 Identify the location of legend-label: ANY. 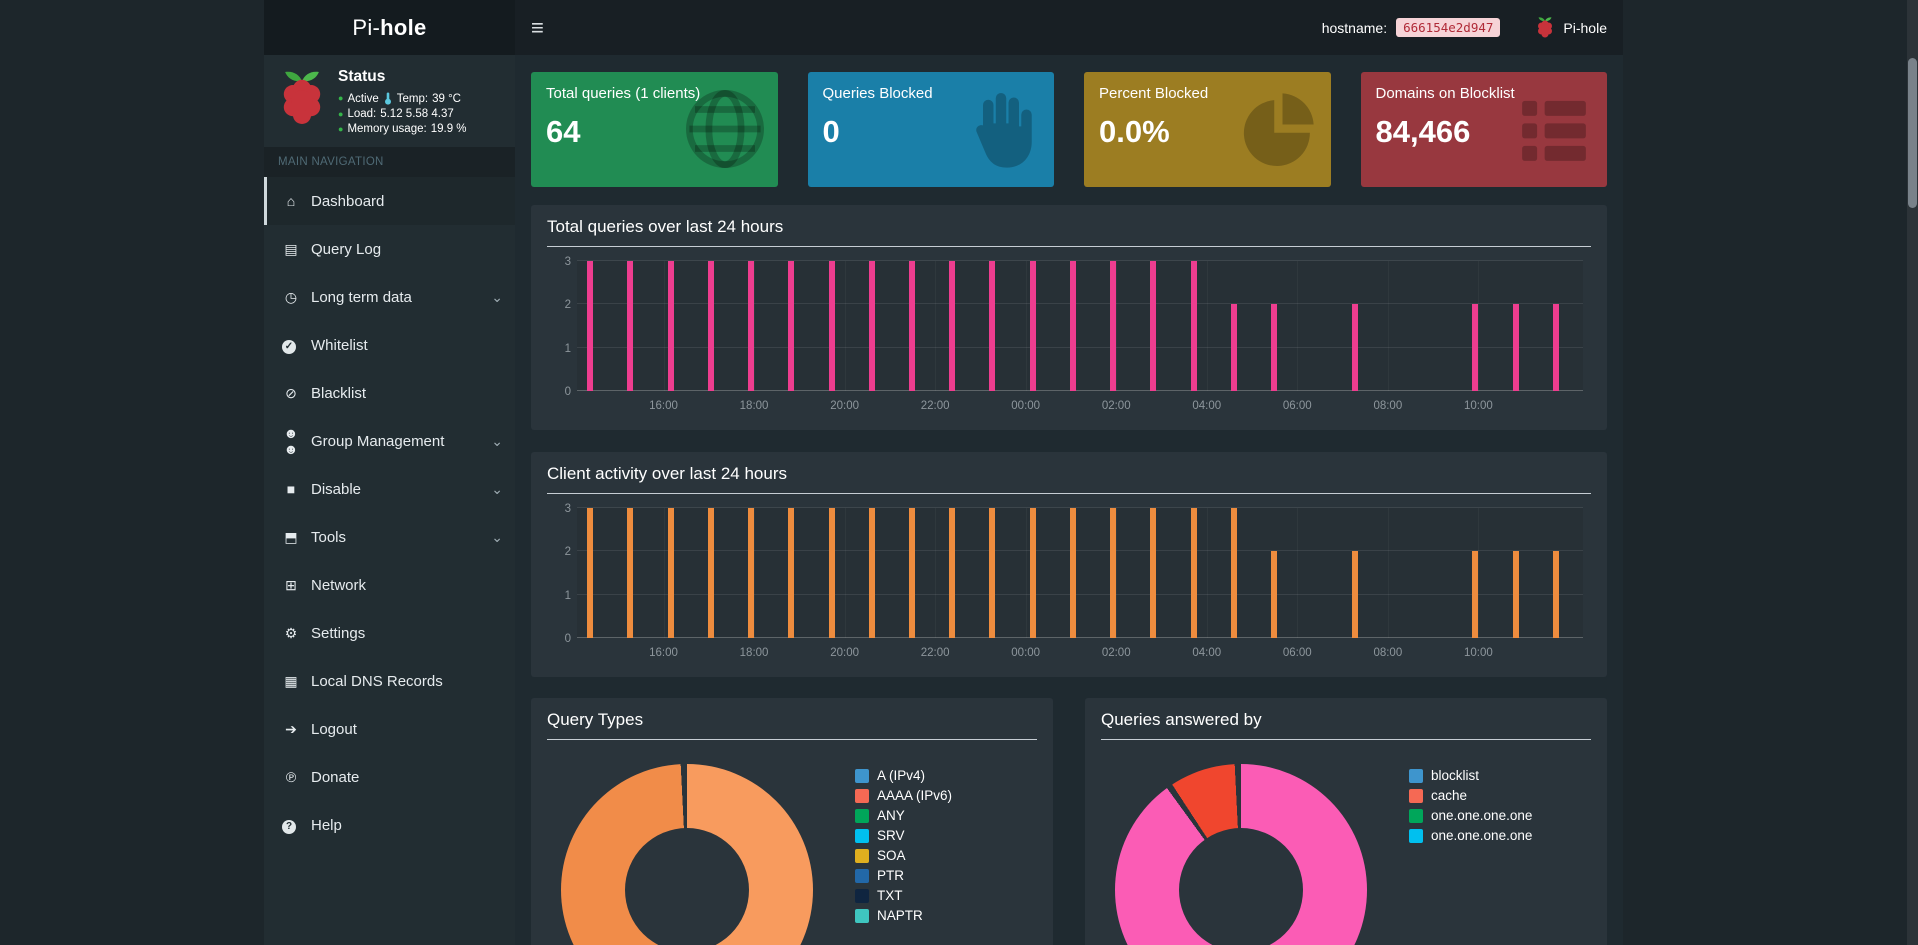
(891, 815).